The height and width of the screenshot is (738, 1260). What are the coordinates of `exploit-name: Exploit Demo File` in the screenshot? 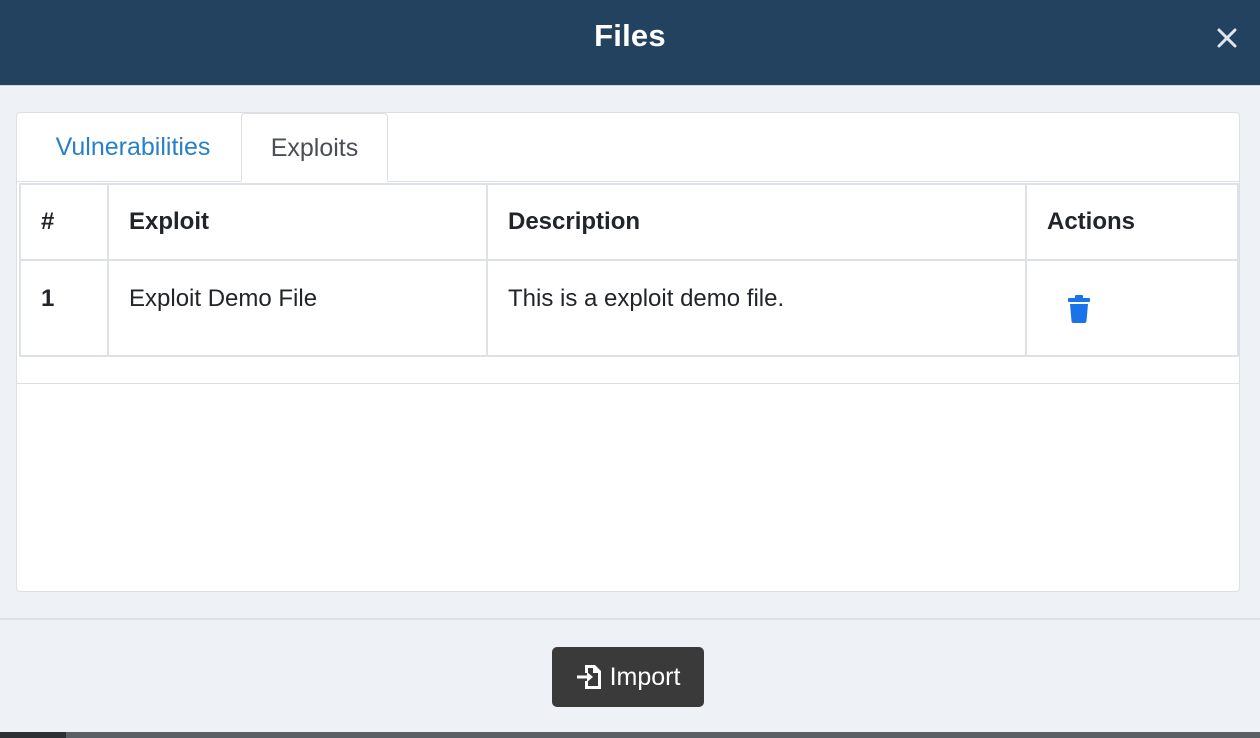 It's located at (297, 308).